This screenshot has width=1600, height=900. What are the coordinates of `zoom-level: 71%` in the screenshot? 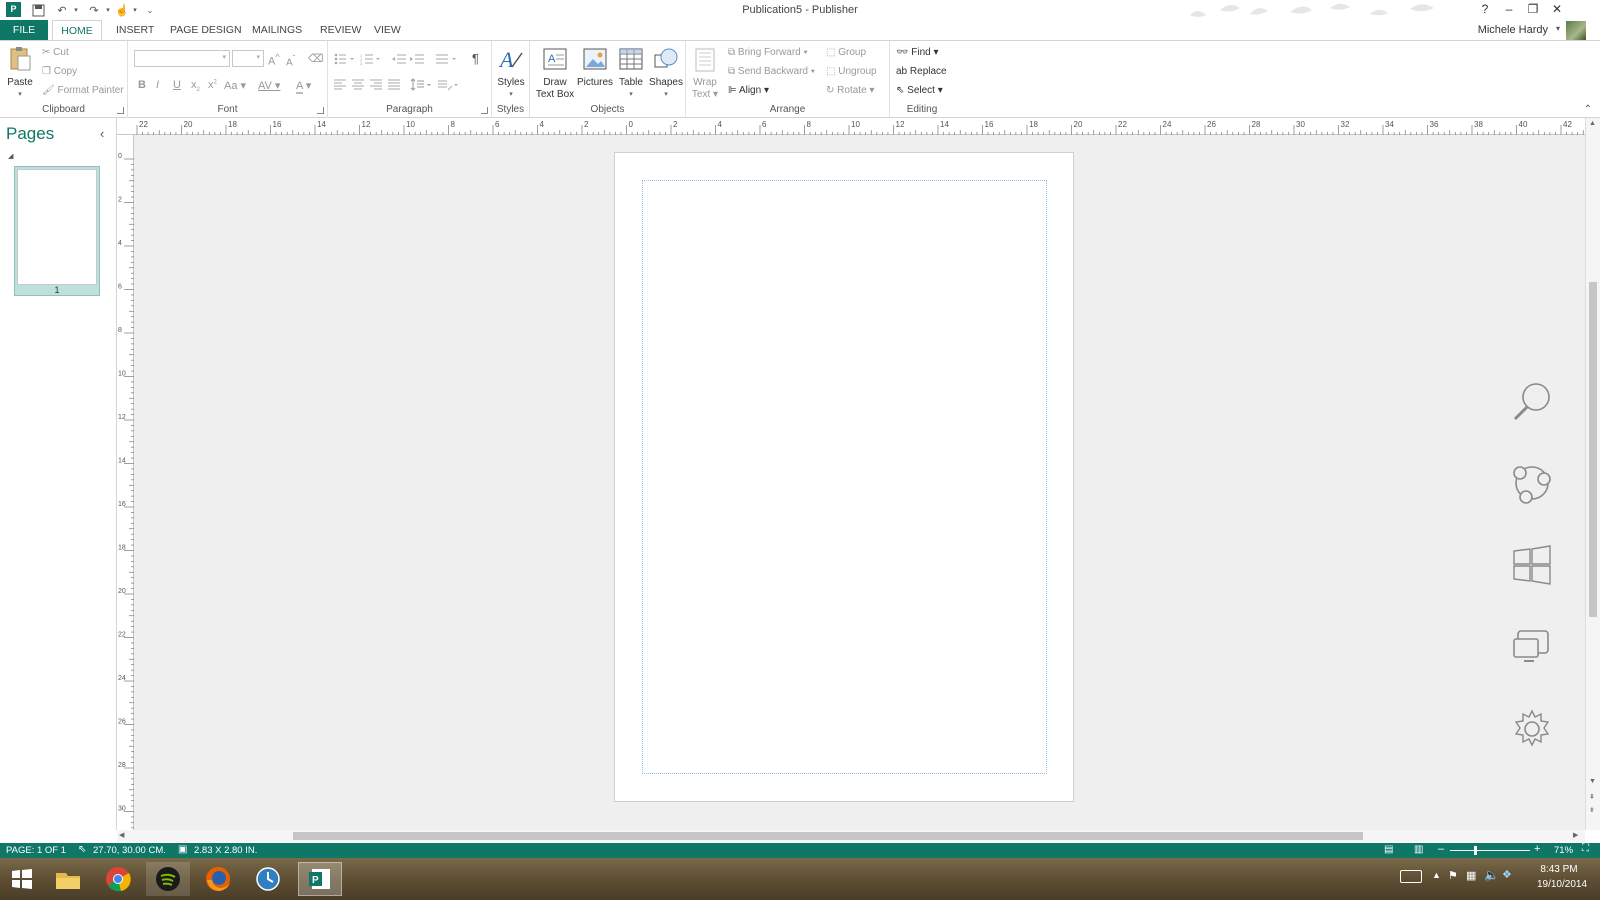 It's located at (1563, 850).